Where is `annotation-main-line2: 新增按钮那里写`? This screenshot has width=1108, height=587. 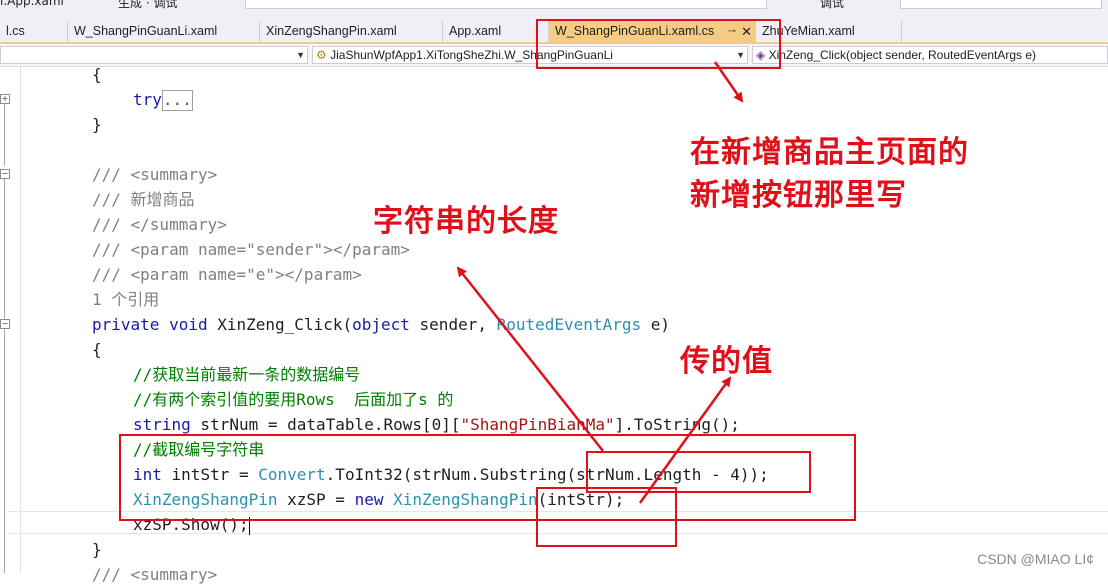 annotation-main-line2: 新增按钮那里写 is located at coordinates (798, 195).